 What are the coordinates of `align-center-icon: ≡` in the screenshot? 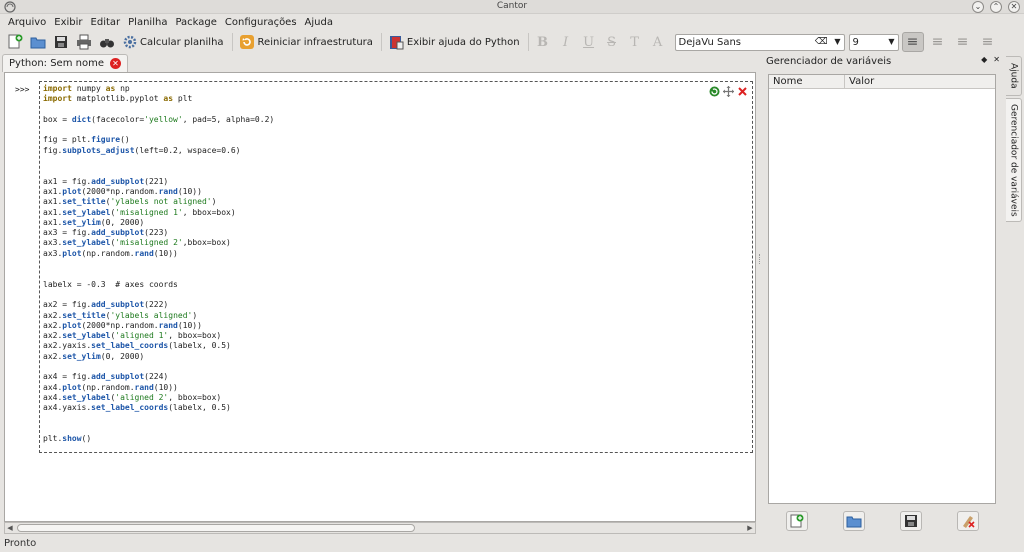 It's located at (938, 42).